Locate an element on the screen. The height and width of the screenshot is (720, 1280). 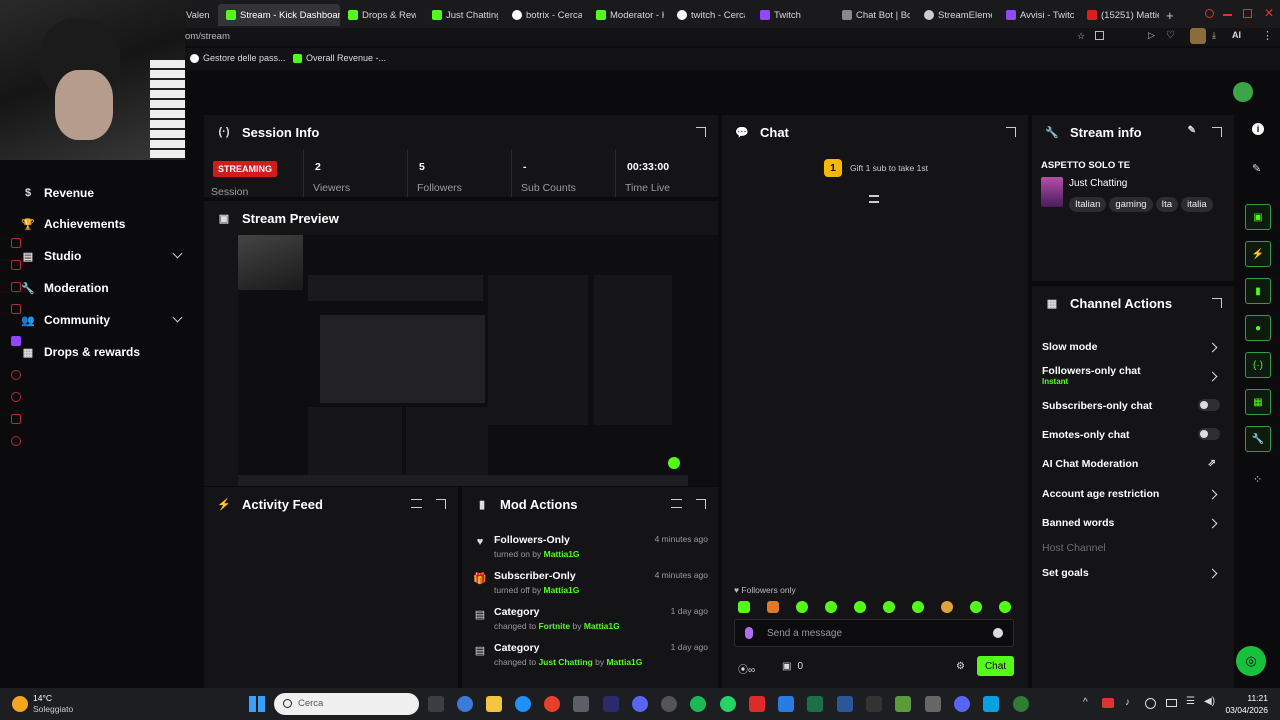
channel-action-slow-mode: Slow mode is located at coordinates (1133, 347).